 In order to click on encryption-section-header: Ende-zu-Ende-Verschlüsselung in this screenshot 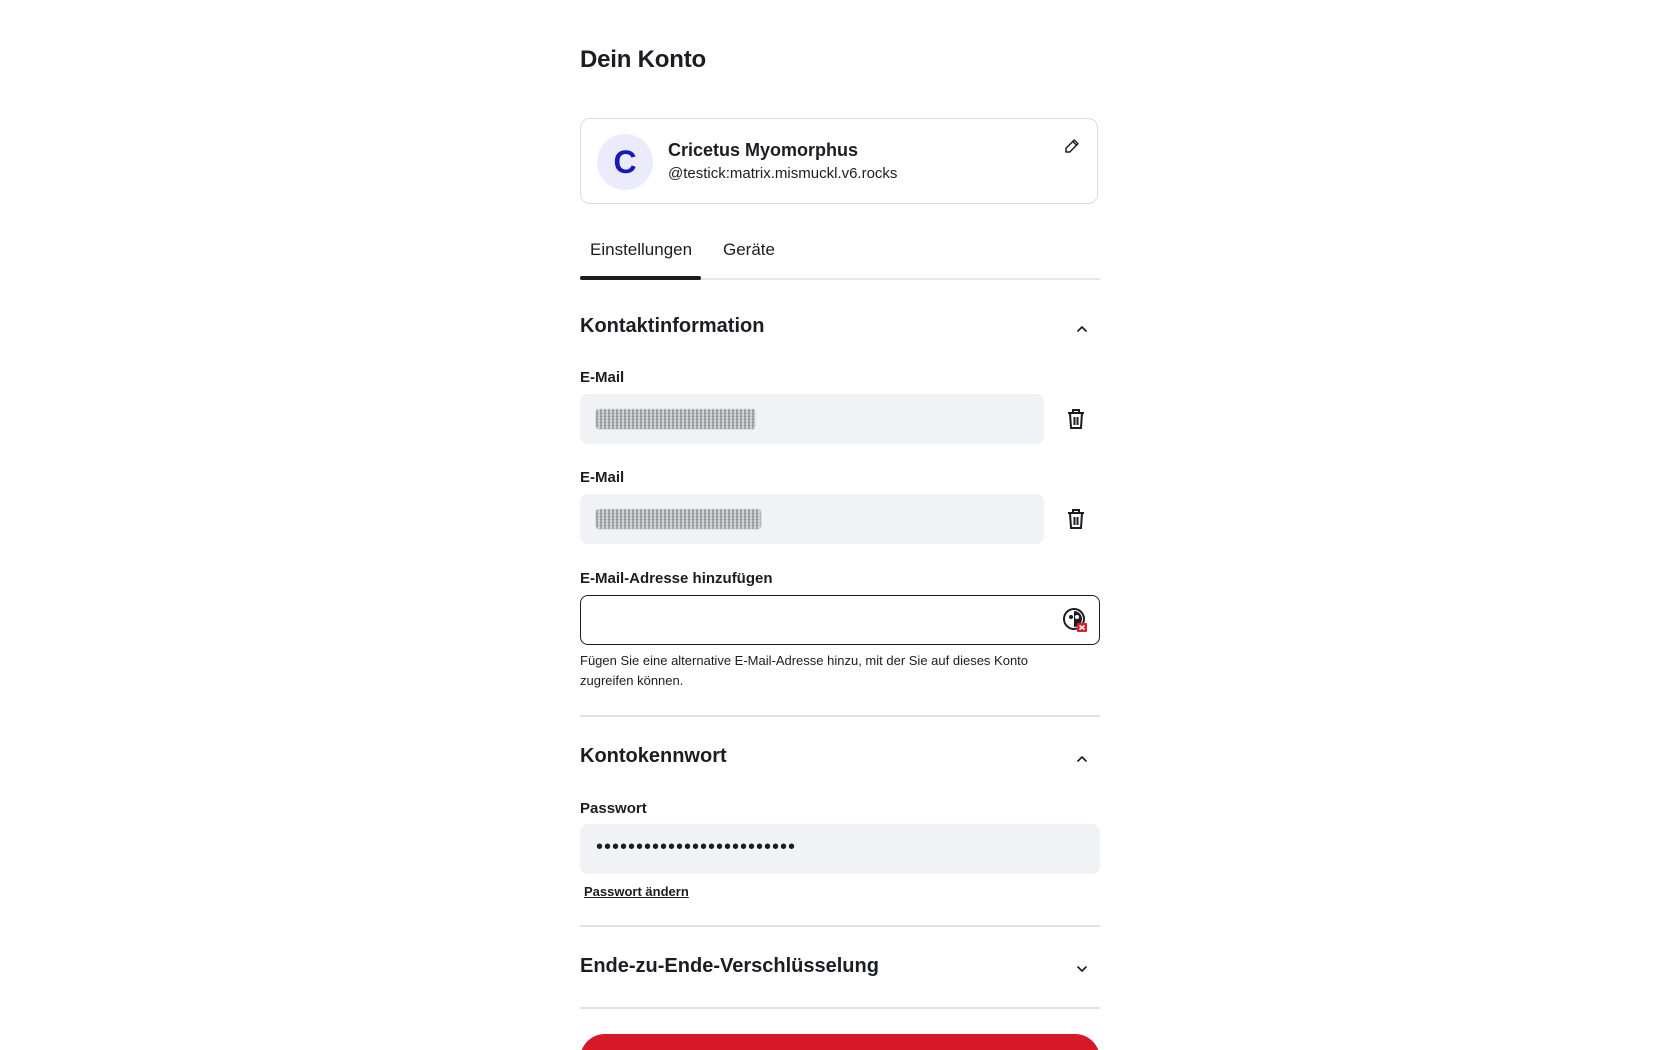, I will do `click(840, 970)`.